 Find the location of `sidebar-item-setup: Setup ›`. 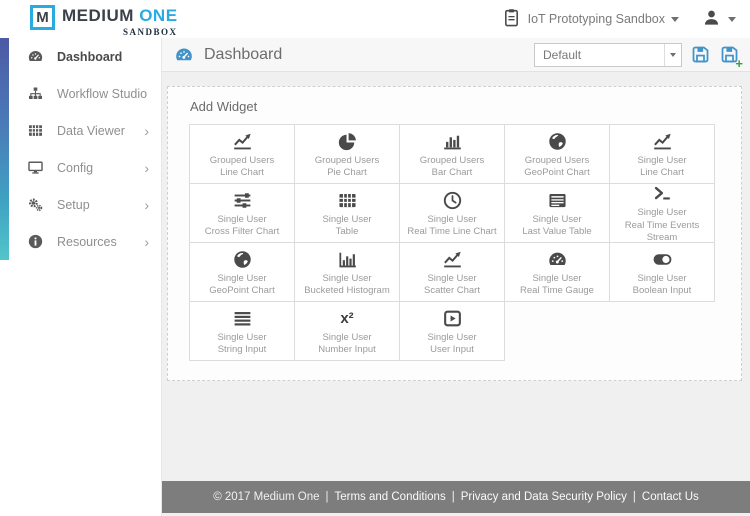

sidebar-item-setup: Setup › is located at coordinates (80, 204).